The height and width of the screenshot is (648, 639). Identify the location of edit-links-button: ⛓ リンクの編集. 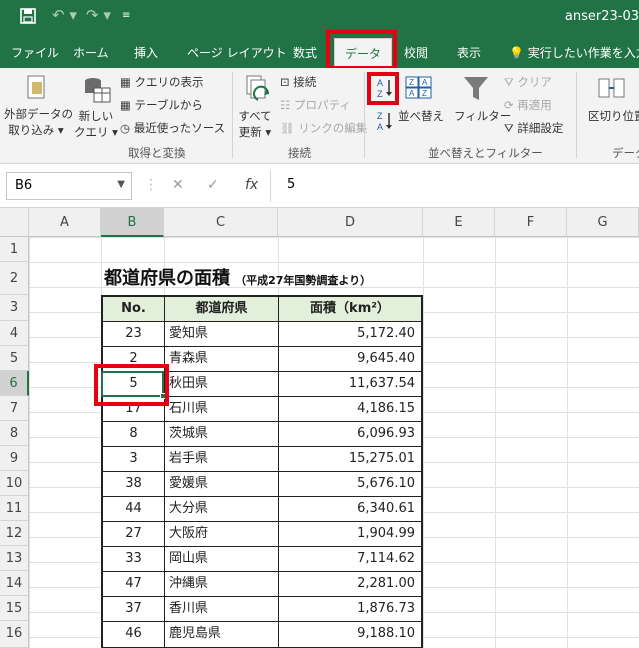
(323, 128).